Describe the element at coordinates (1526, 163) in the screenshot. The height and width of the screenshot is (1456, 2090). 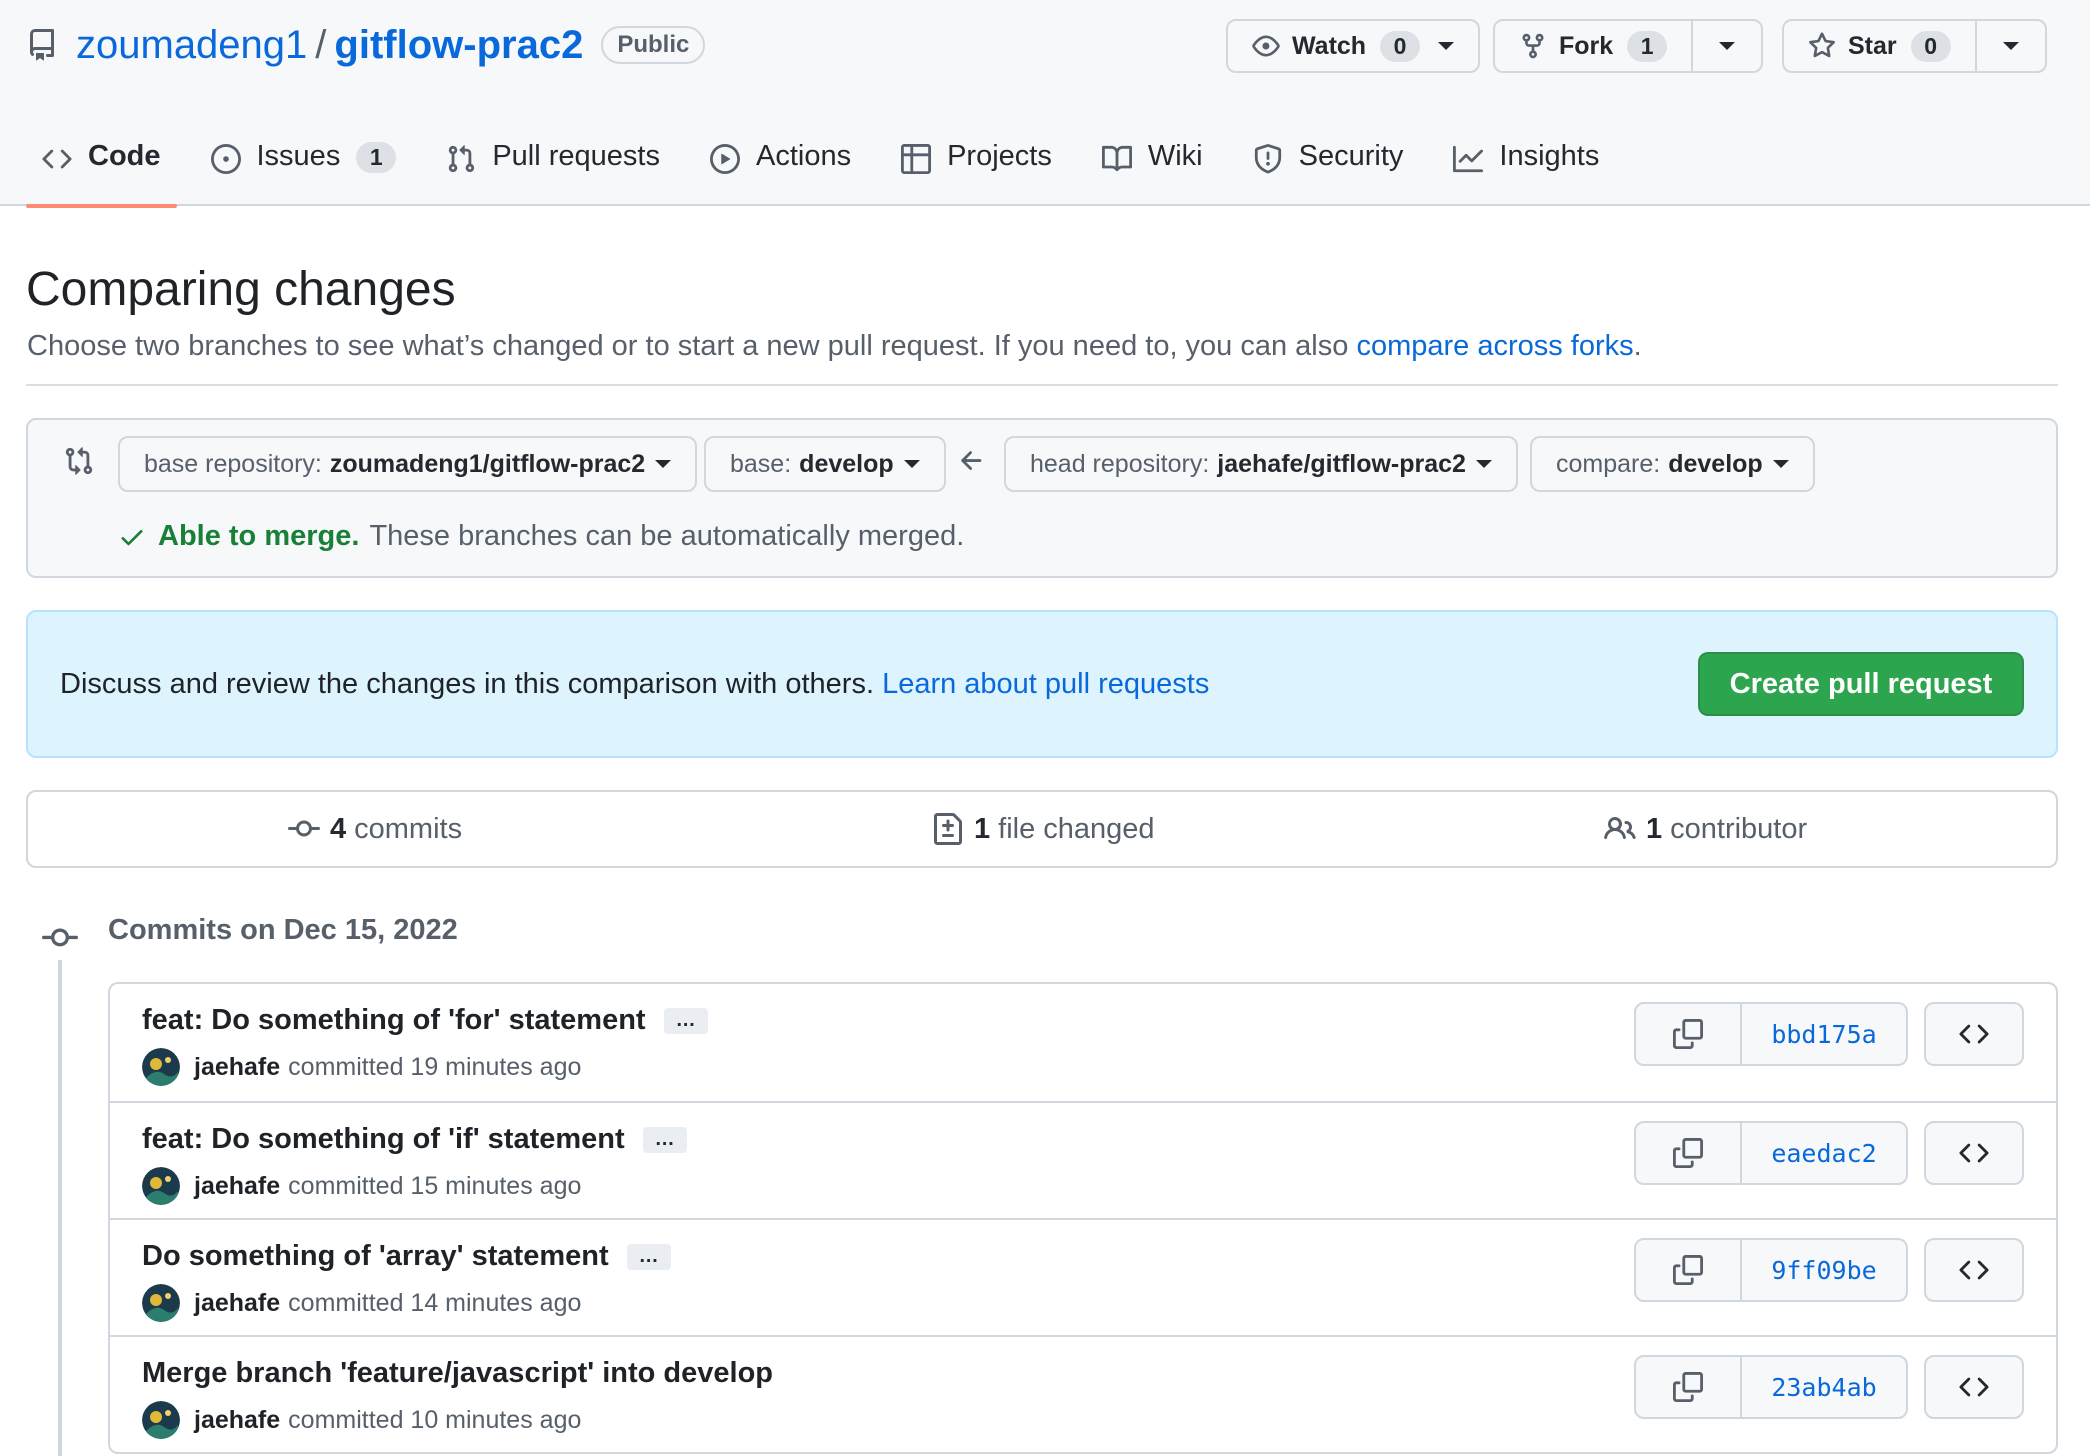
I see `tab-insights: Insights` at that location.